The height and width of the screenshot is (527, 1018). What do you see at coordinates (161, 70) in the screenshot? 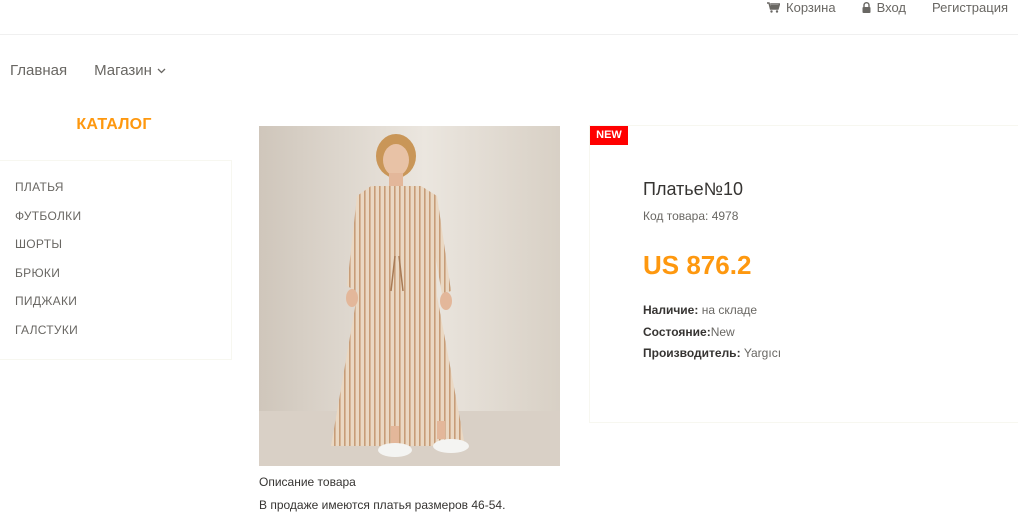
I see `chevron-down-icon` at bounding box center [161, 70].